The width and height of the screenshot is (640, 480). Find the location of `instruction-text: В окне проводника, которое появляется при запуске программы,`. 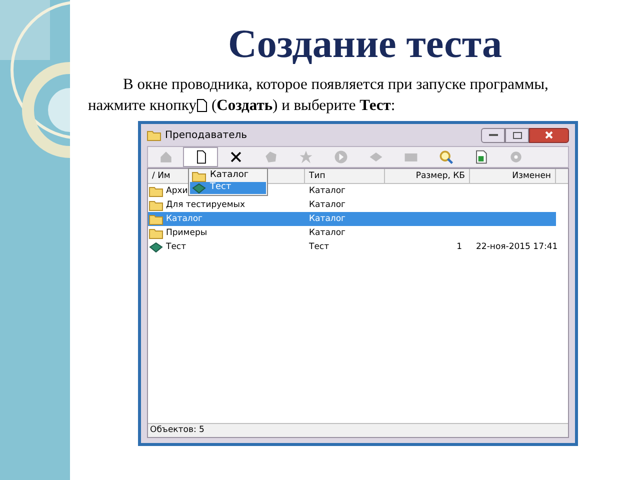

instruction-text: В окне проводника, которое появляется при запуске программы, is located at coordinates (336, 85).